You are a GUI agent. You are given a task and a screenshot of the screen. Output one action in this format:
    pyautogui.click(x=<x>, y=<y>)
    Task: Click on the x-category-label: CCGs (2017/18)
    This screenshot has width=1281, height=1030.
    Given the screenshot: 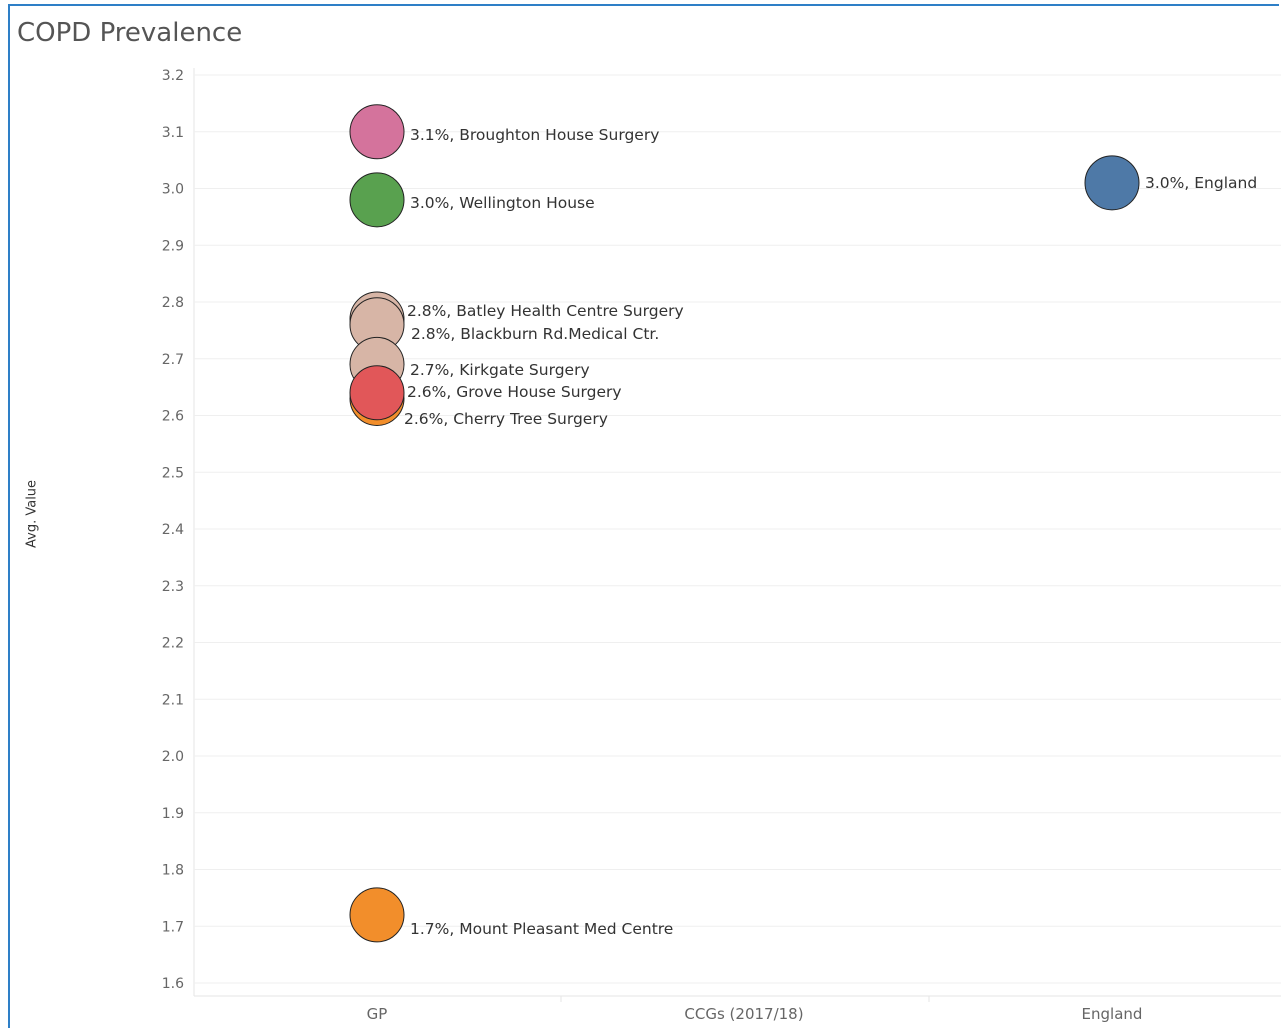 What is the action you would take?
    pyautogui.click(x=743, y=1014)
    